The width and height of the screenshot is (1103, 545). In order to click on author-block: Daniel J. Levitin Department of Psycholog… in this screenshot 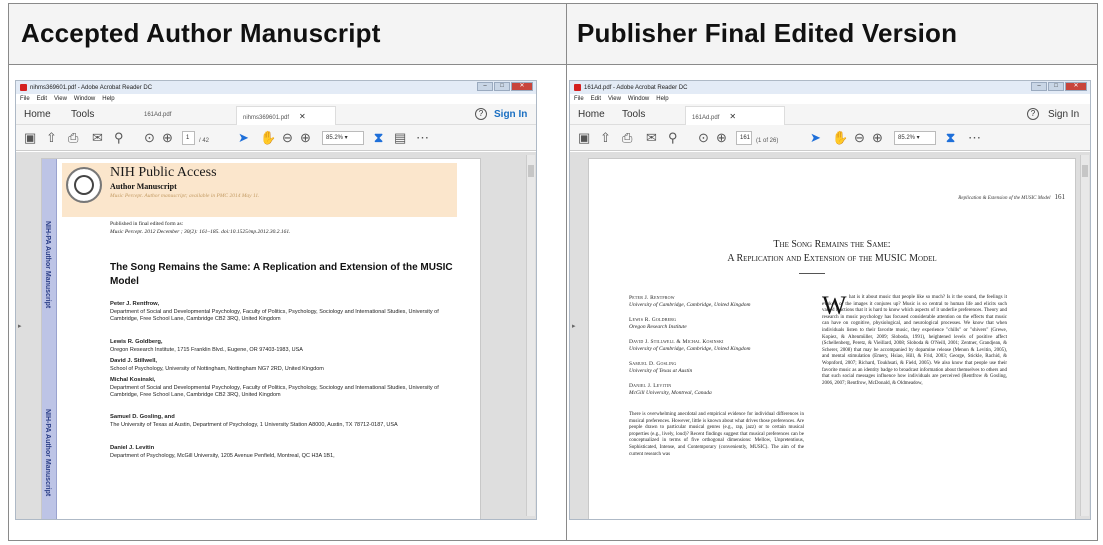, I will do `click(287, 452)`.